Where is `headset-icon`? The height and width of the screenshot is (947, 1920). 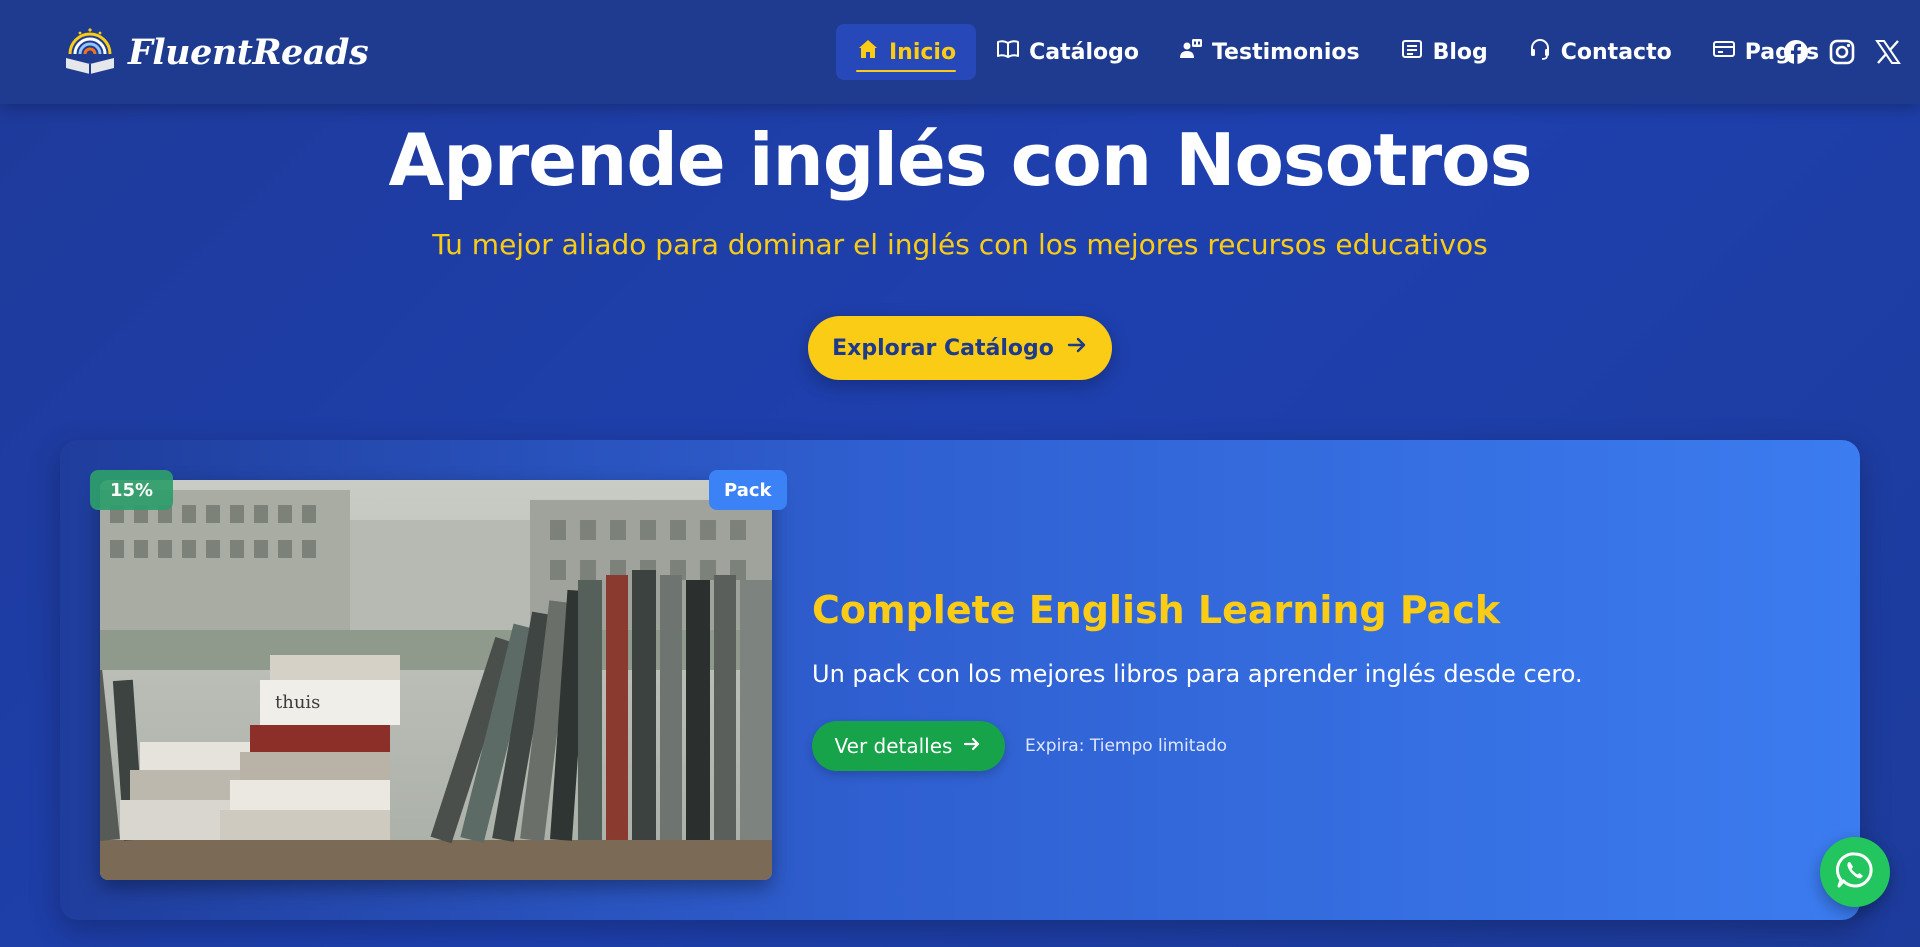 headset-icon is located at coordinates (1540, 52).